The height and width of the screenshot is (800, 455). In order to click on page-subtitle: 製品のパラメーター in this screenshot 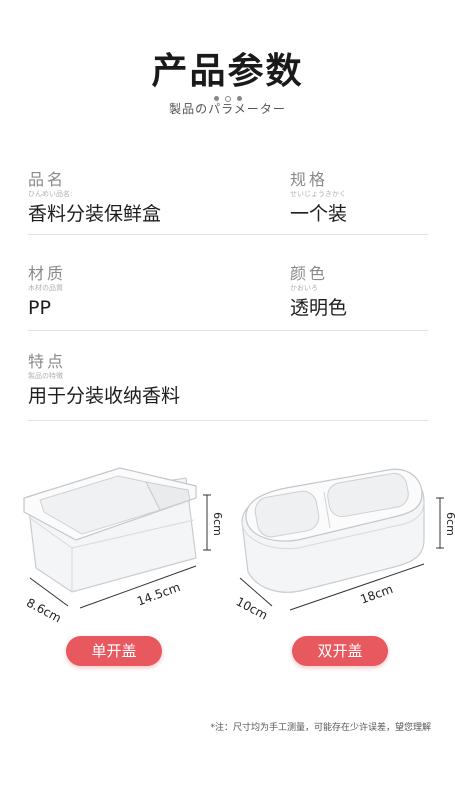, I will do `click(227, 109)`.